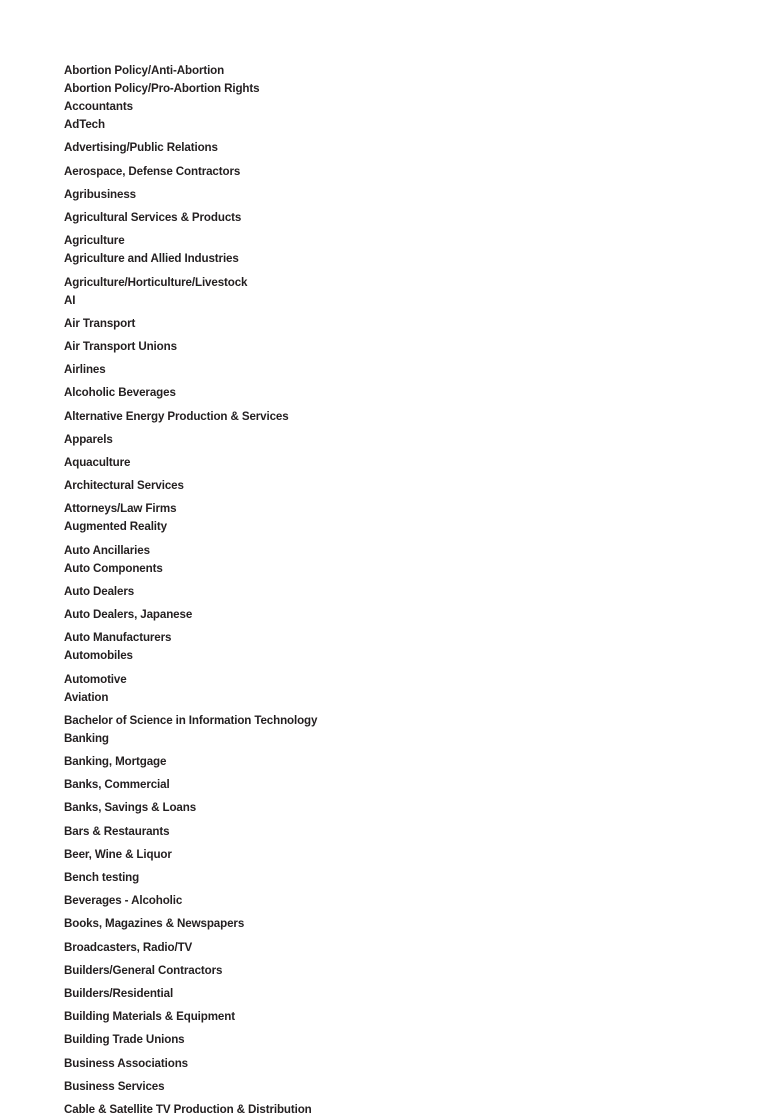 The height and width of the screenshot is (1119, 768). I want to click on list-item: Aquaculture, so click(97, 462).